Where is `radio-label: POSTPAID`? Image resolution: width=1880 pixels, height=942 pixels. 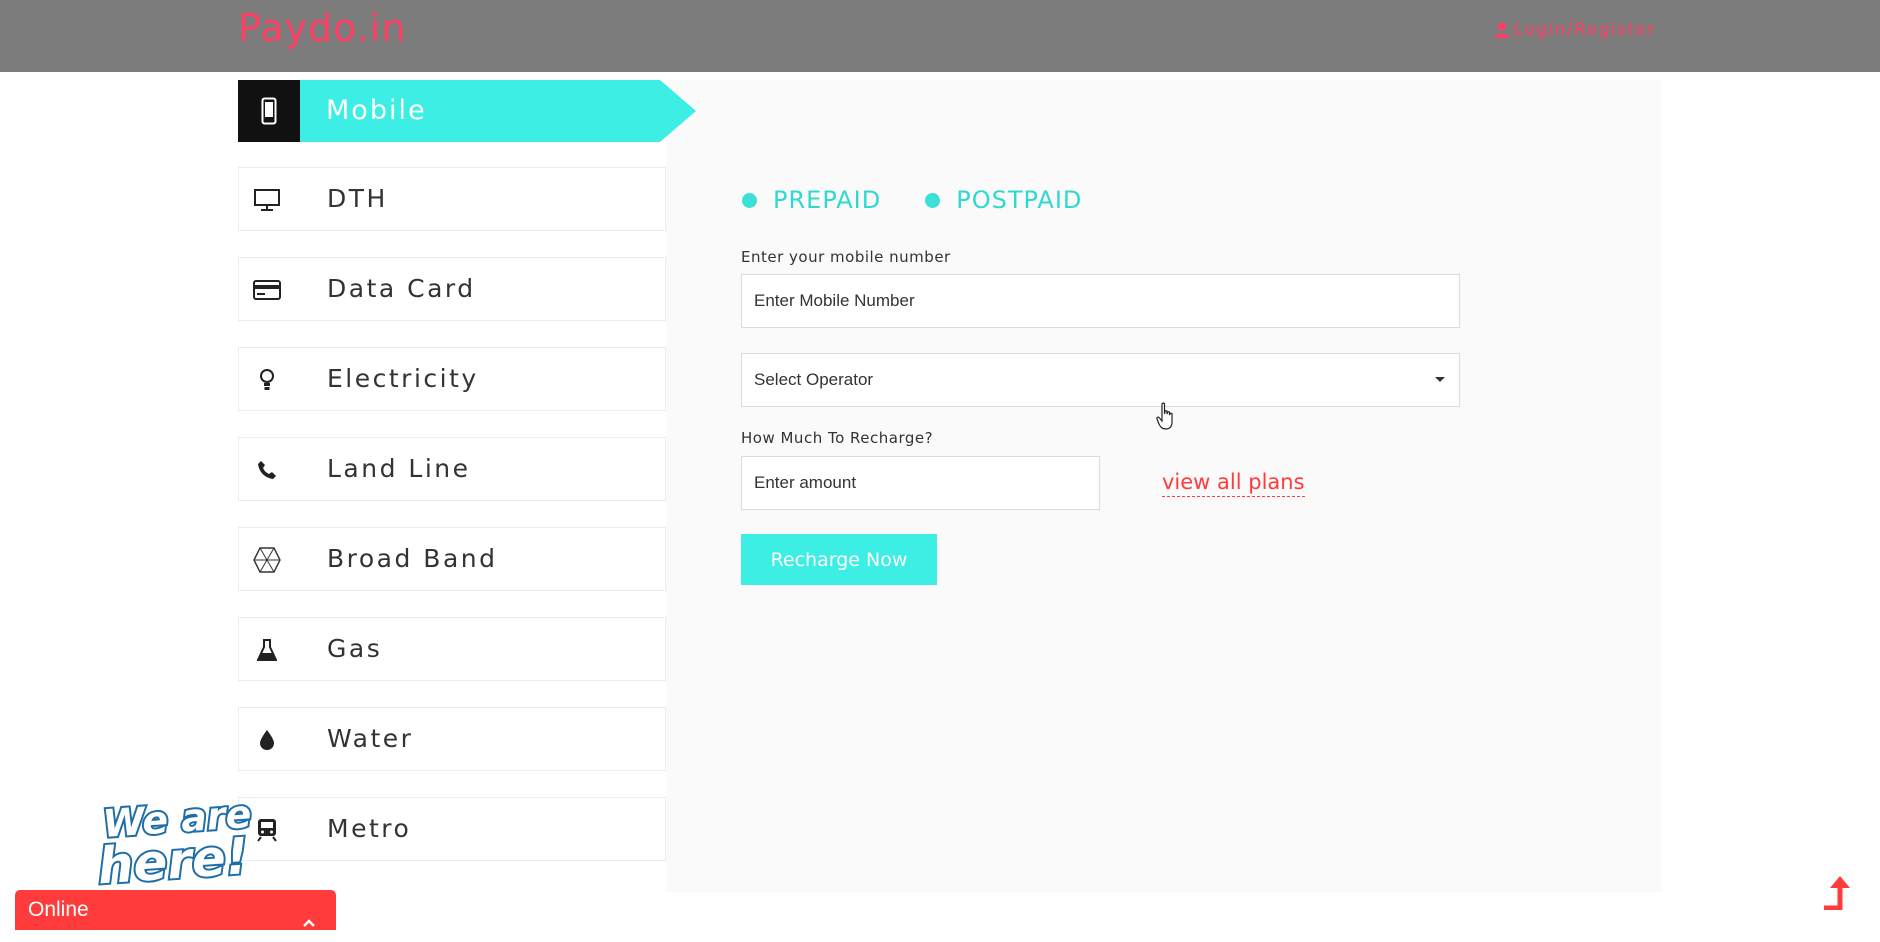
radio-label: POSTPAID is located at coordinates (1019, 200).